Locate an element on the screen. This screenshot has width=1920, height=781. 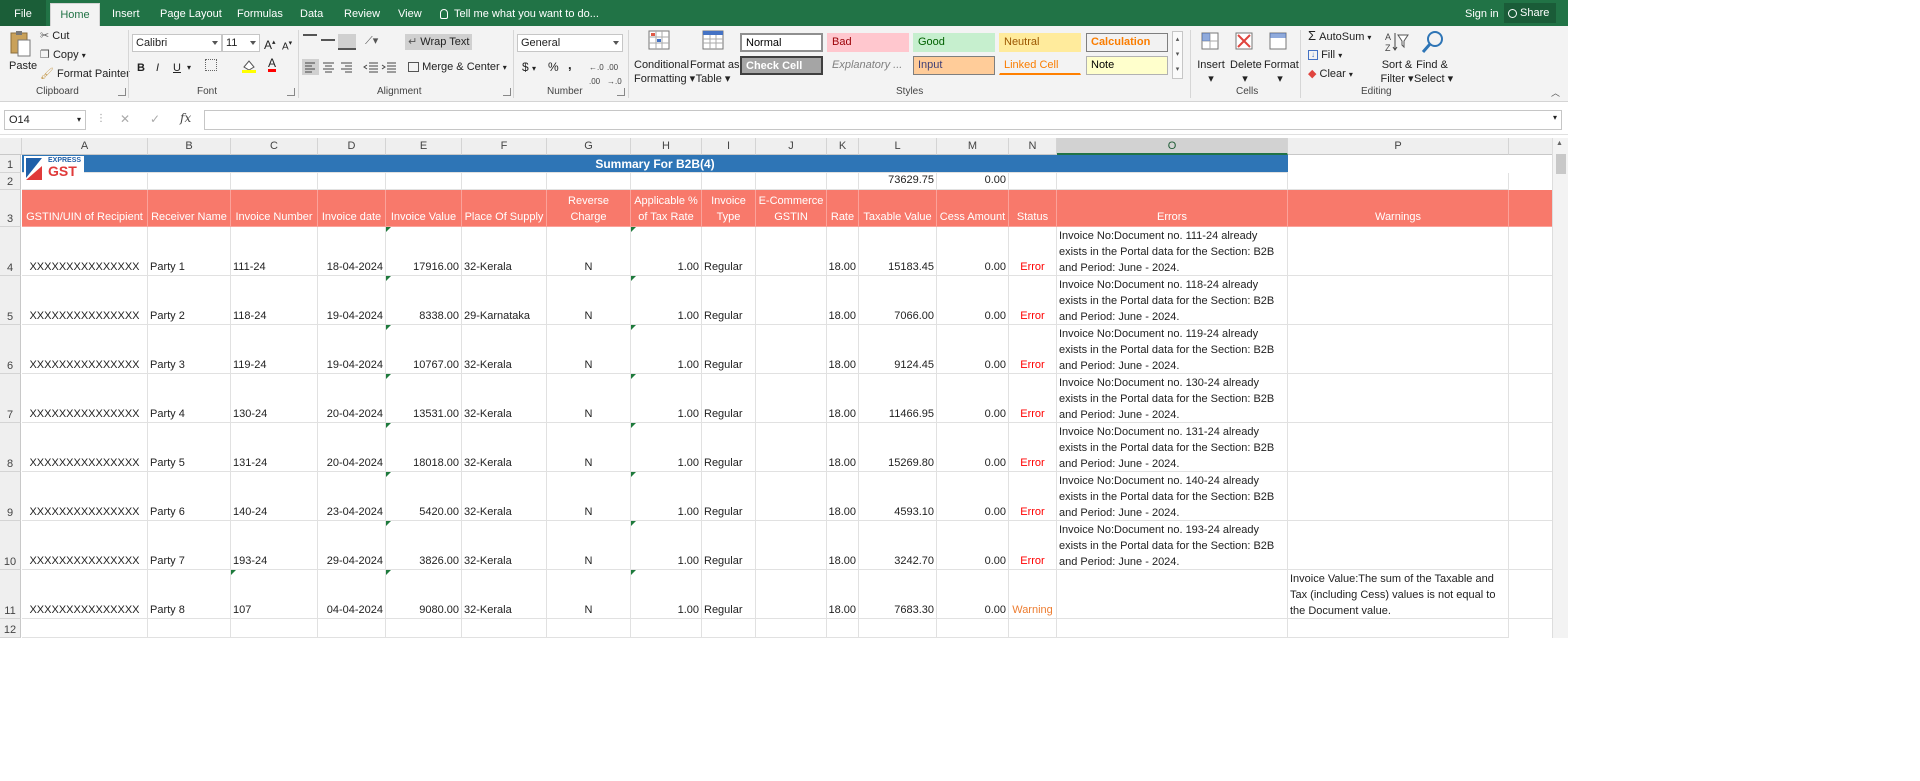
format-painter-button: 🖌 Format Painter is located at coordinates (85, 74).